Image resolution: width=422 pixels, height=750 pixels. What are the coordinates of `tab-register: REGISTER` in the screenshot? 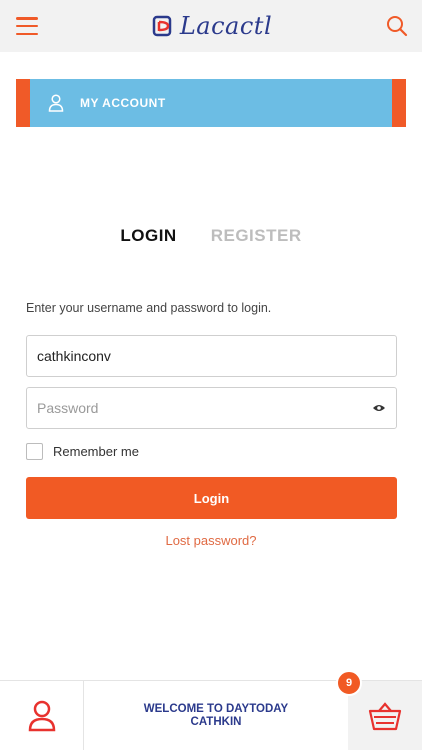 It's located at (256, 236).